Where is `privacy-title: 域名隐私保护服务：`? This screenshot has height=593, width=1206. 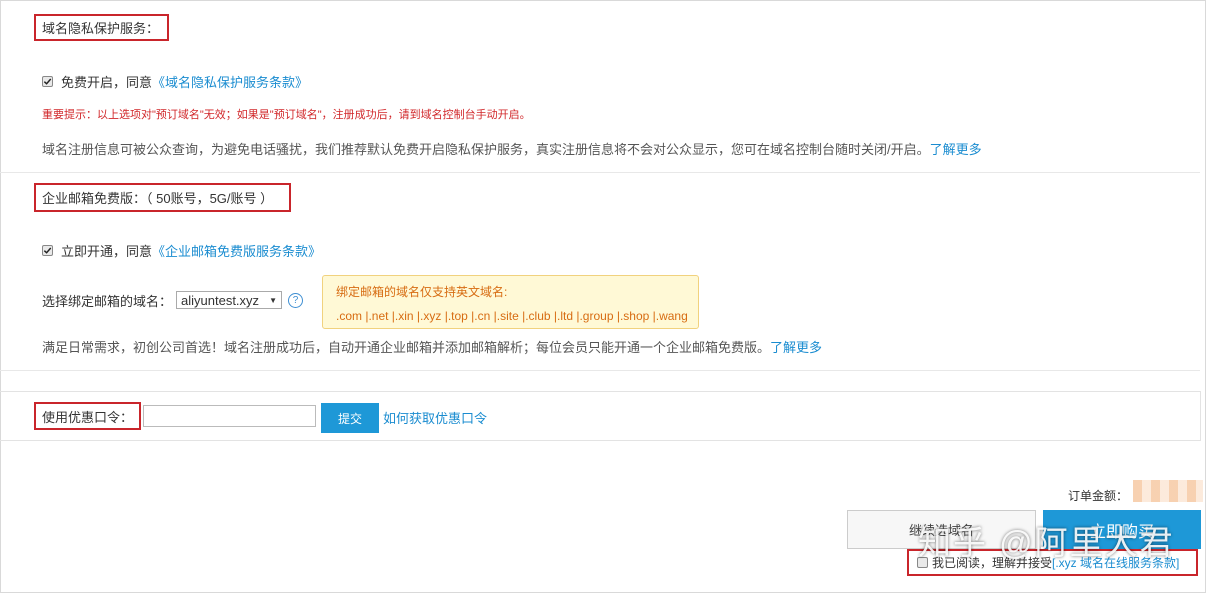 privacy-title: 域名隐私保护服务： is located at coordinates (101, 27).